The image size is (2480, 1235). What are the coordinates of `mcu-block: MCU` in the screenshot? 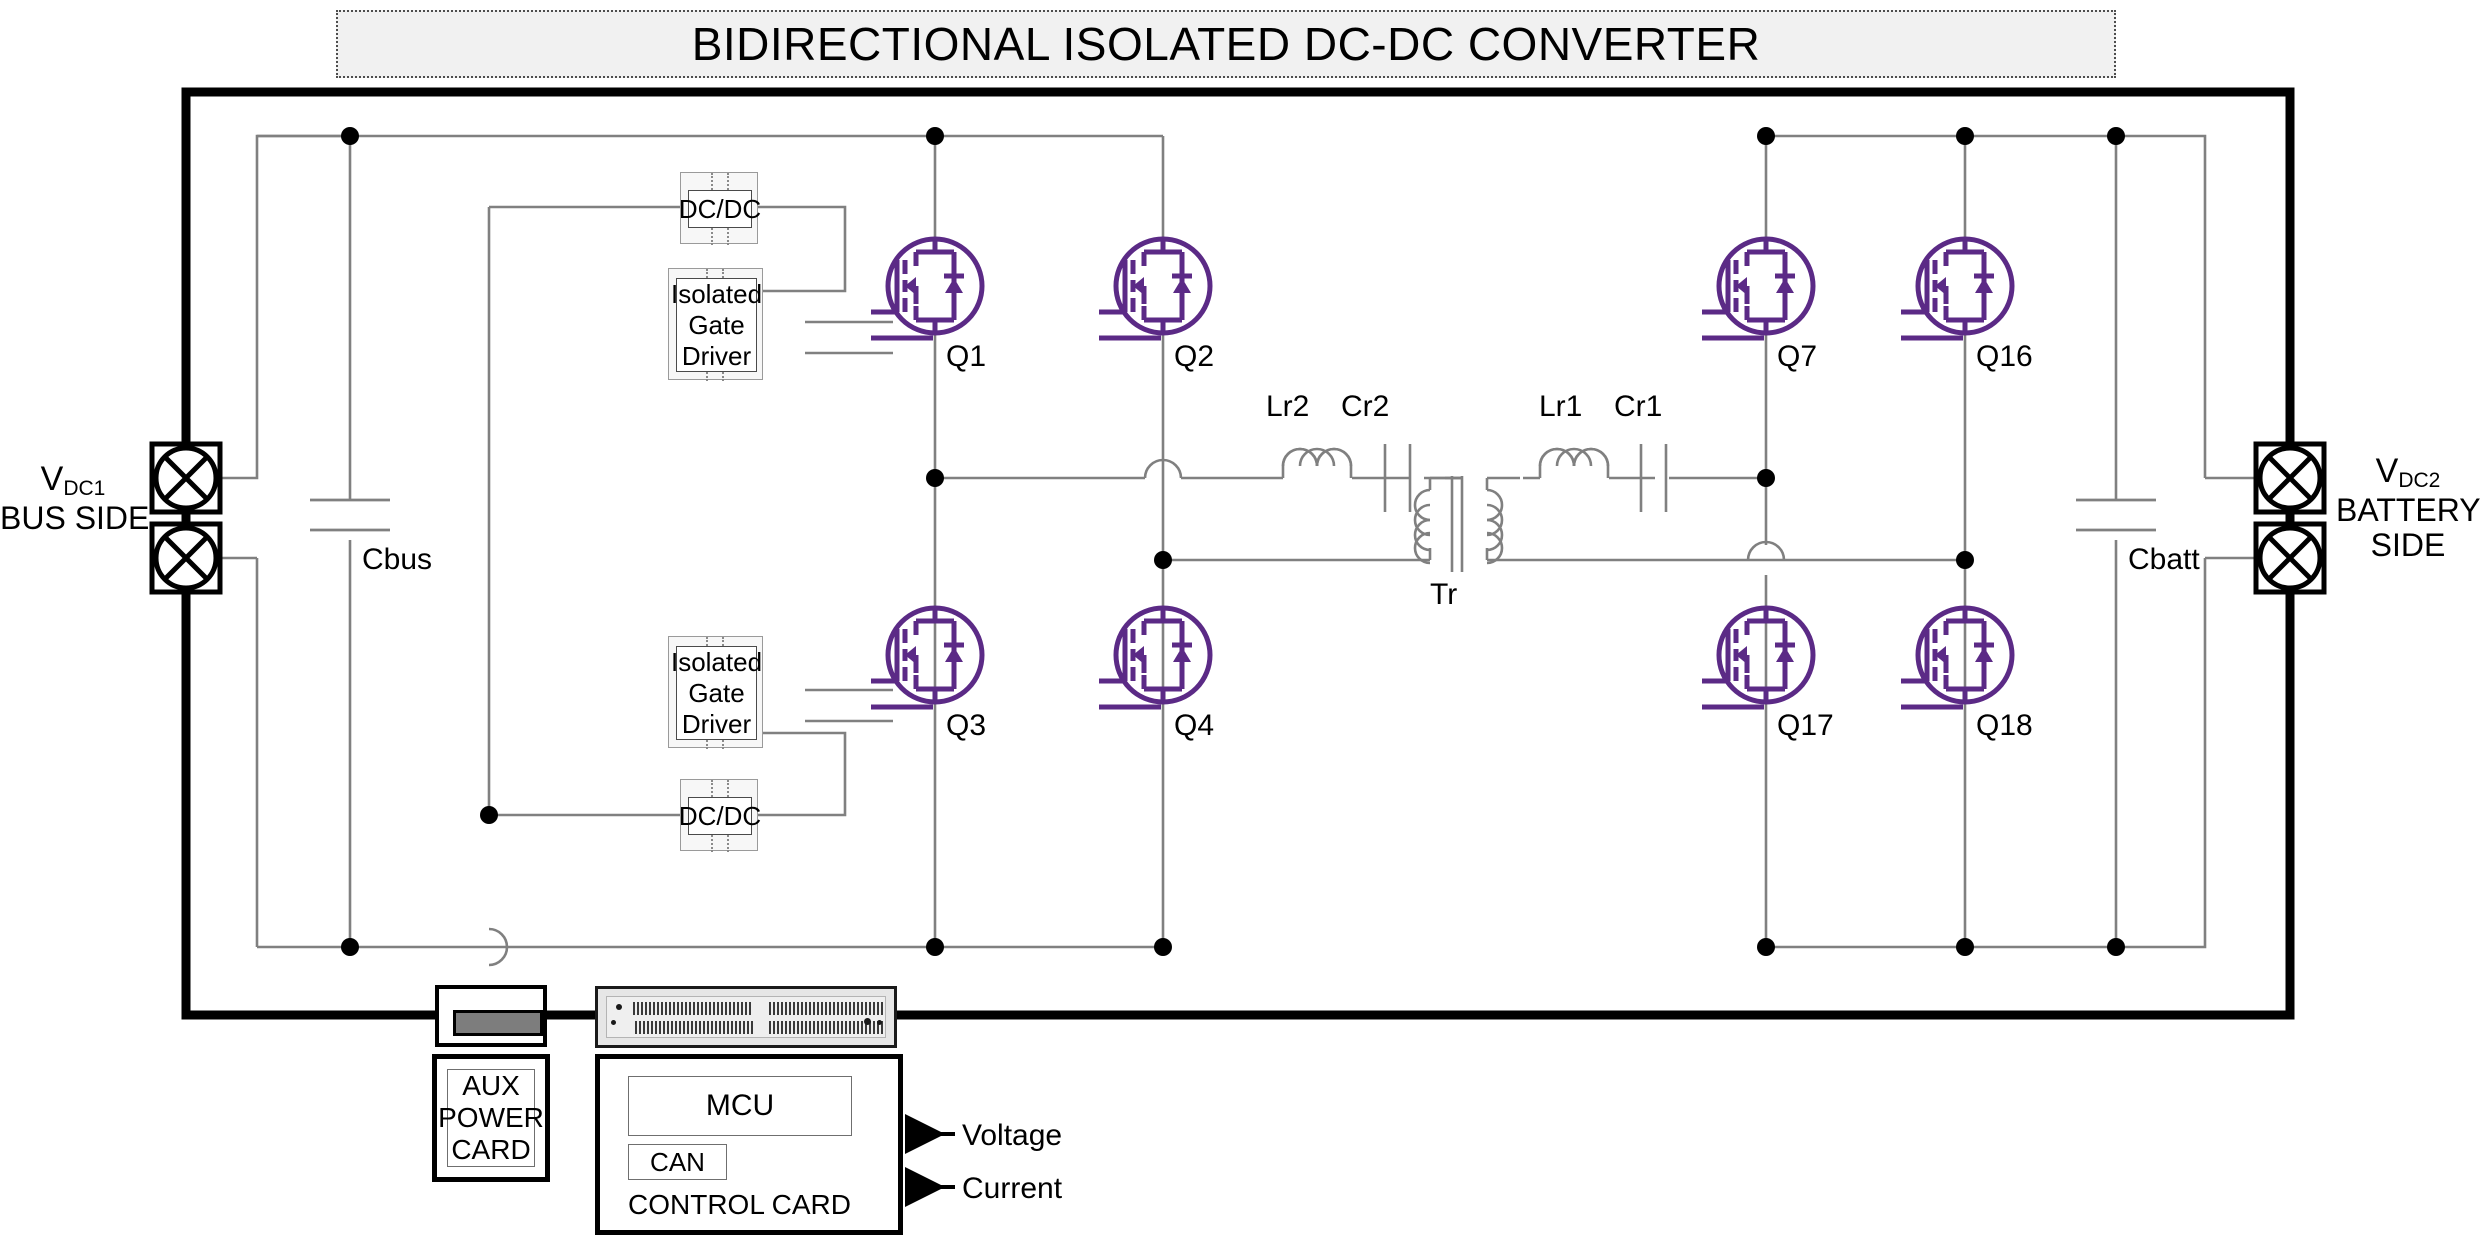 It's located at (740, 1106).